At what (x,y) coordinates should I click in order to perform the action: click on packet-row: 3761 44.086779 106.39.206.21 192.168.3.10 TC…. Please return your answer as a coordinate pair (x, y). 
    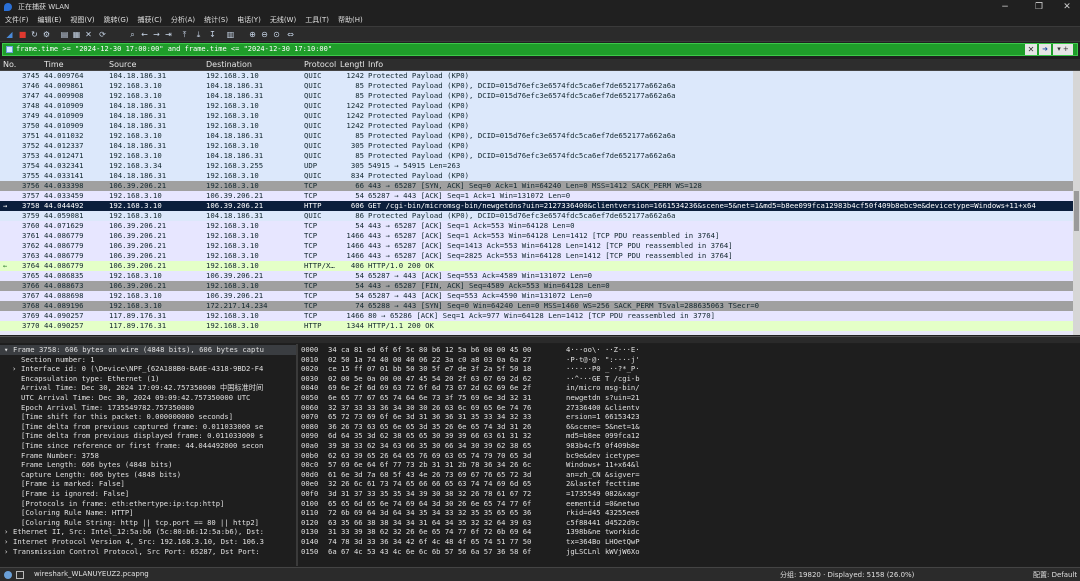
    Looking at the image, I should click on (540, 236).